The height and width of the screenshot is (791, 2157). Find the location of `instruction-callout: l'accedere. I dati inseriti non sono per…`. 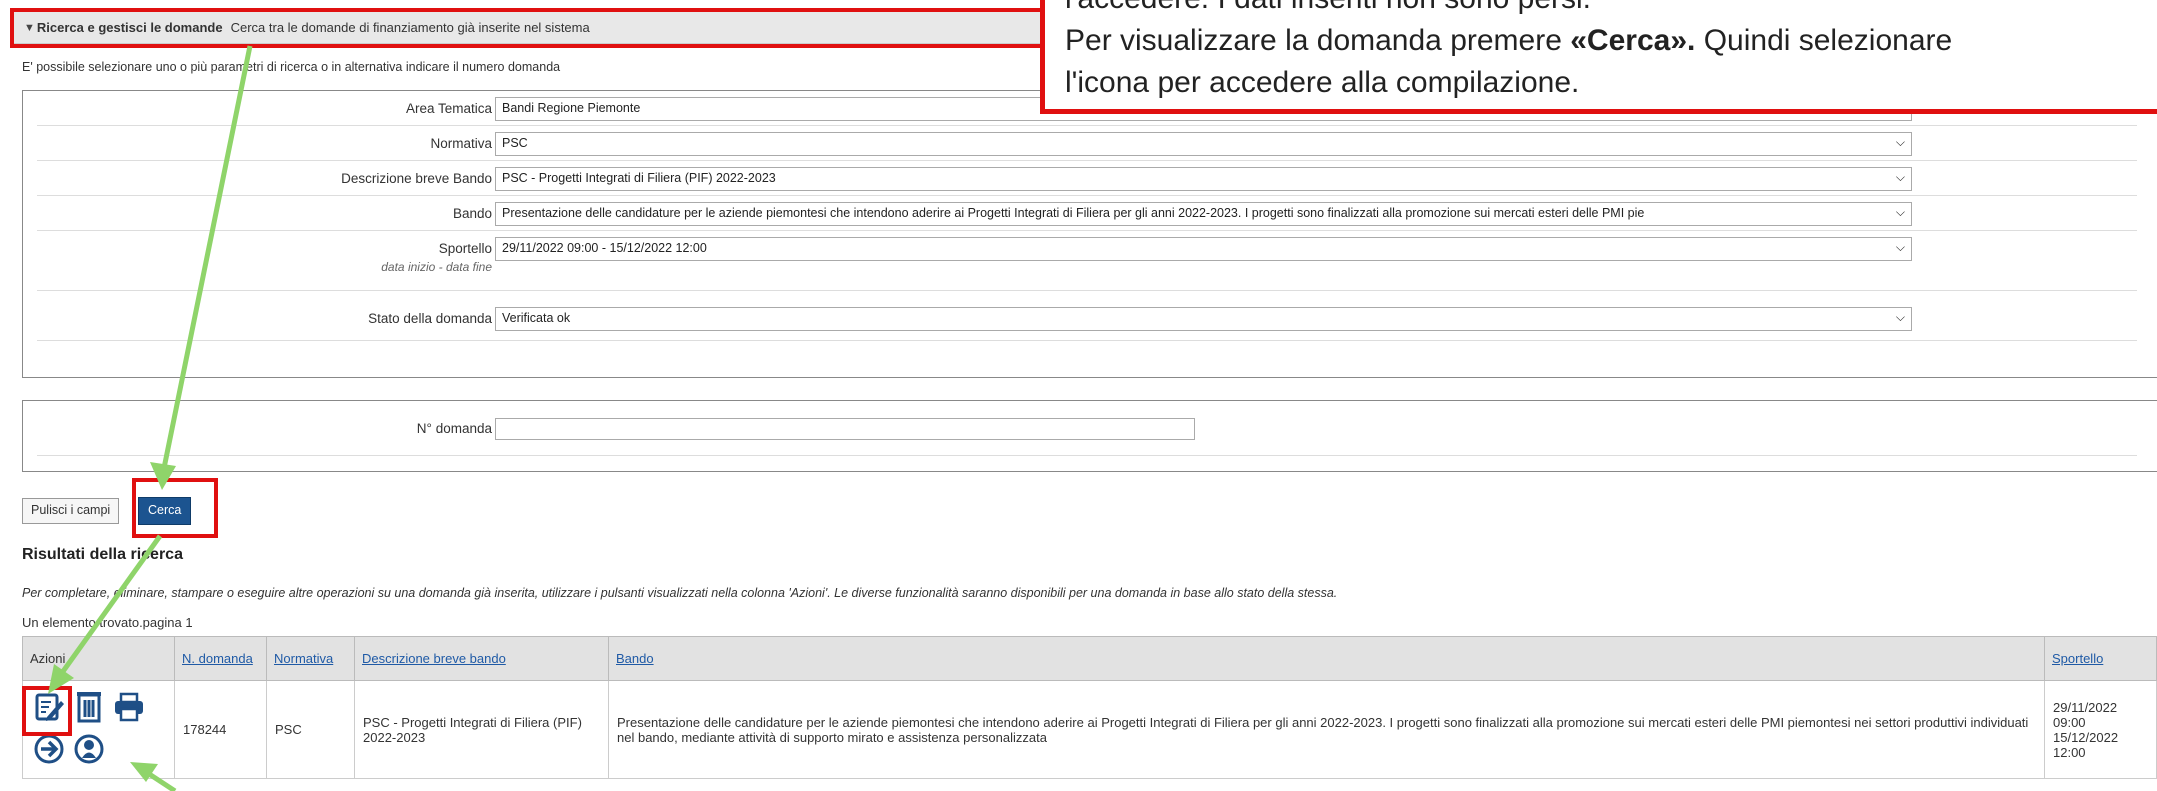

instruction-callout: l'accedere. I dati inseriti non sono per… is located at coordinates (1598, 57).